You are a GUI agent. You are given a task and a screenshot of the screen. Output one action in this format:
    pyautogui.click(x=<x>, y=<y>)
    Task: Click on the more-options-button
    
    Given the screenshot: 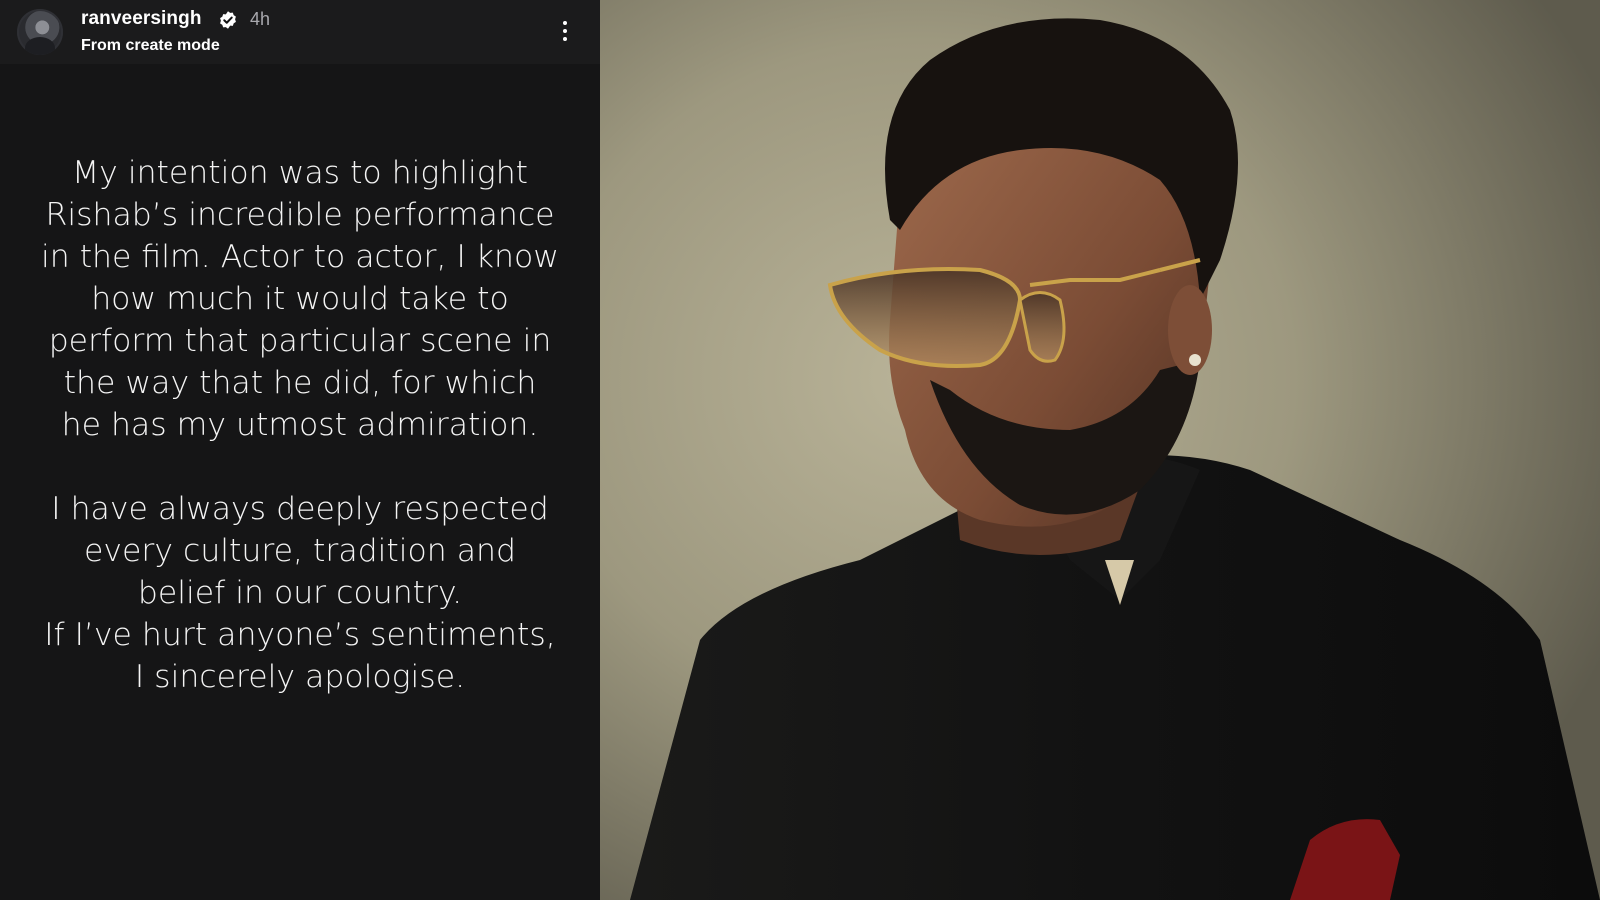 What is the action you would take?
    pyautogui.click(x=565, y=31)
    